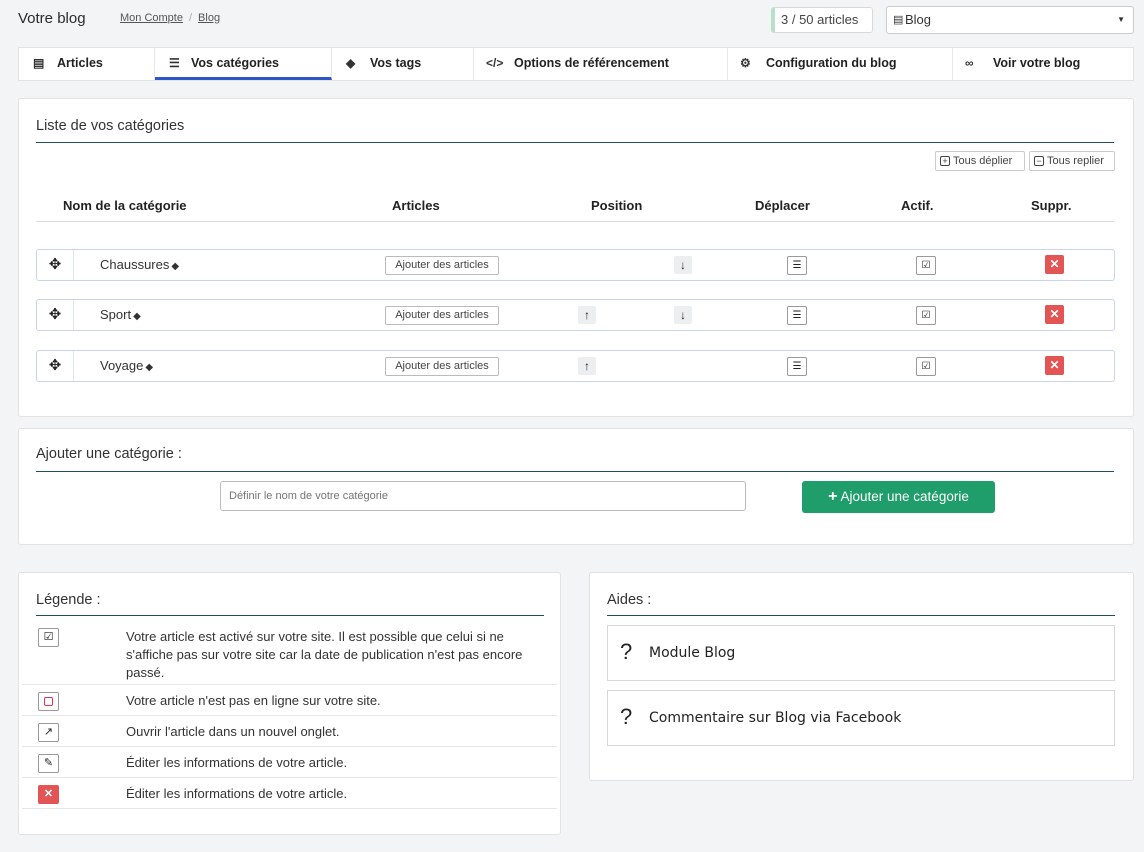 This screenshot has height=852, width=1144. Describe the element at coordinates (833, 496) in the screenshot. I see `plus-icon: +` at that location.